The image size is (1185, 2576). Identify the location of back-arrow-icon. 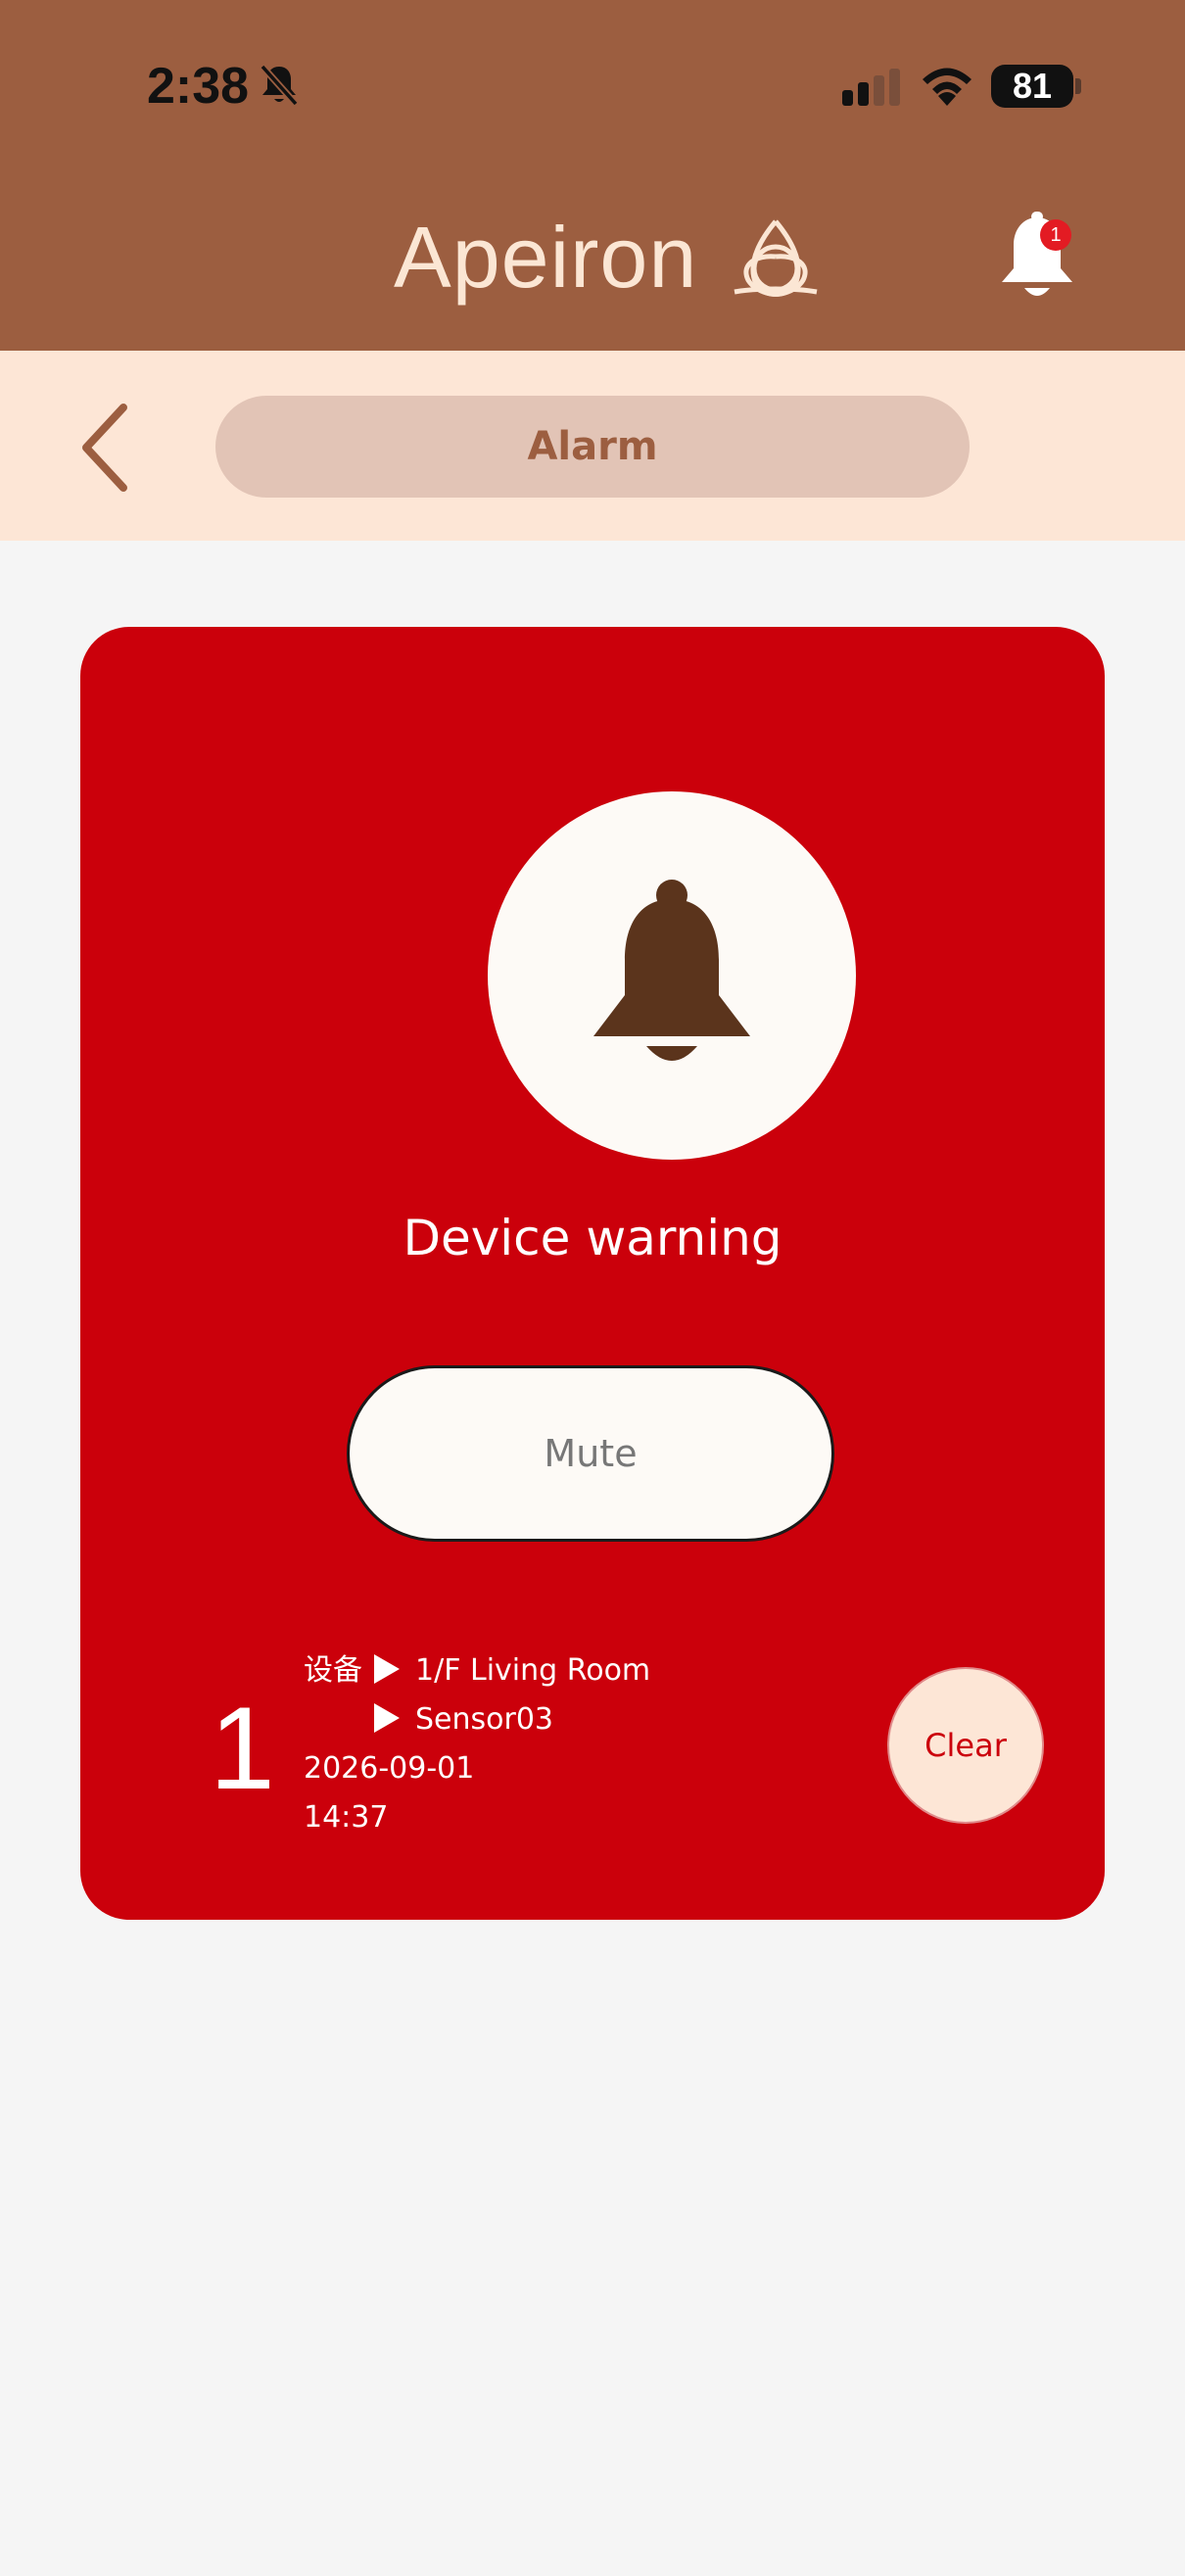
(108, 448).